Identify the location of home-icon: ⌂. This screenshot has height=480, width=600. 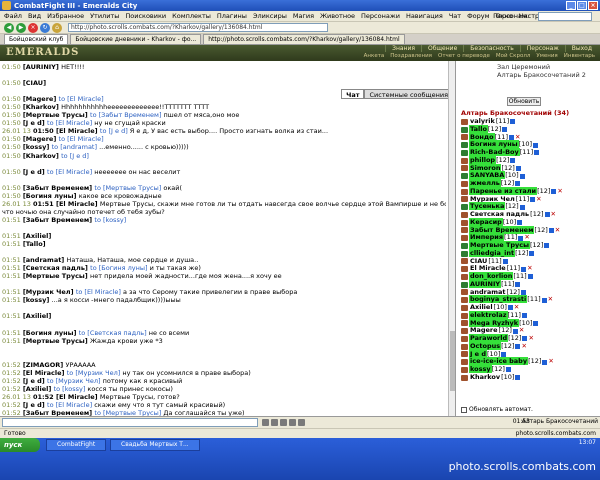
(57, 27).